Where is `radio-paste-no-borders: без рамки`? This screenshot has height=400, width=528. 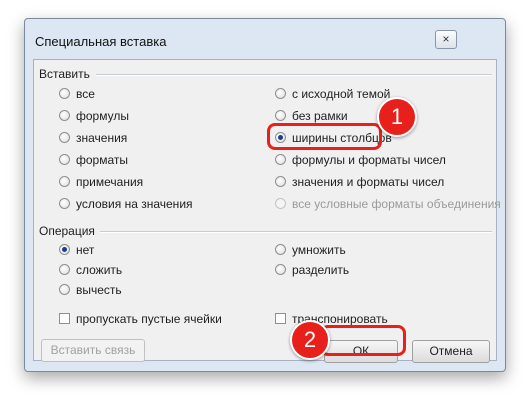
radio-paste-no-borders: без рамки is located at coordinates (311, 116).